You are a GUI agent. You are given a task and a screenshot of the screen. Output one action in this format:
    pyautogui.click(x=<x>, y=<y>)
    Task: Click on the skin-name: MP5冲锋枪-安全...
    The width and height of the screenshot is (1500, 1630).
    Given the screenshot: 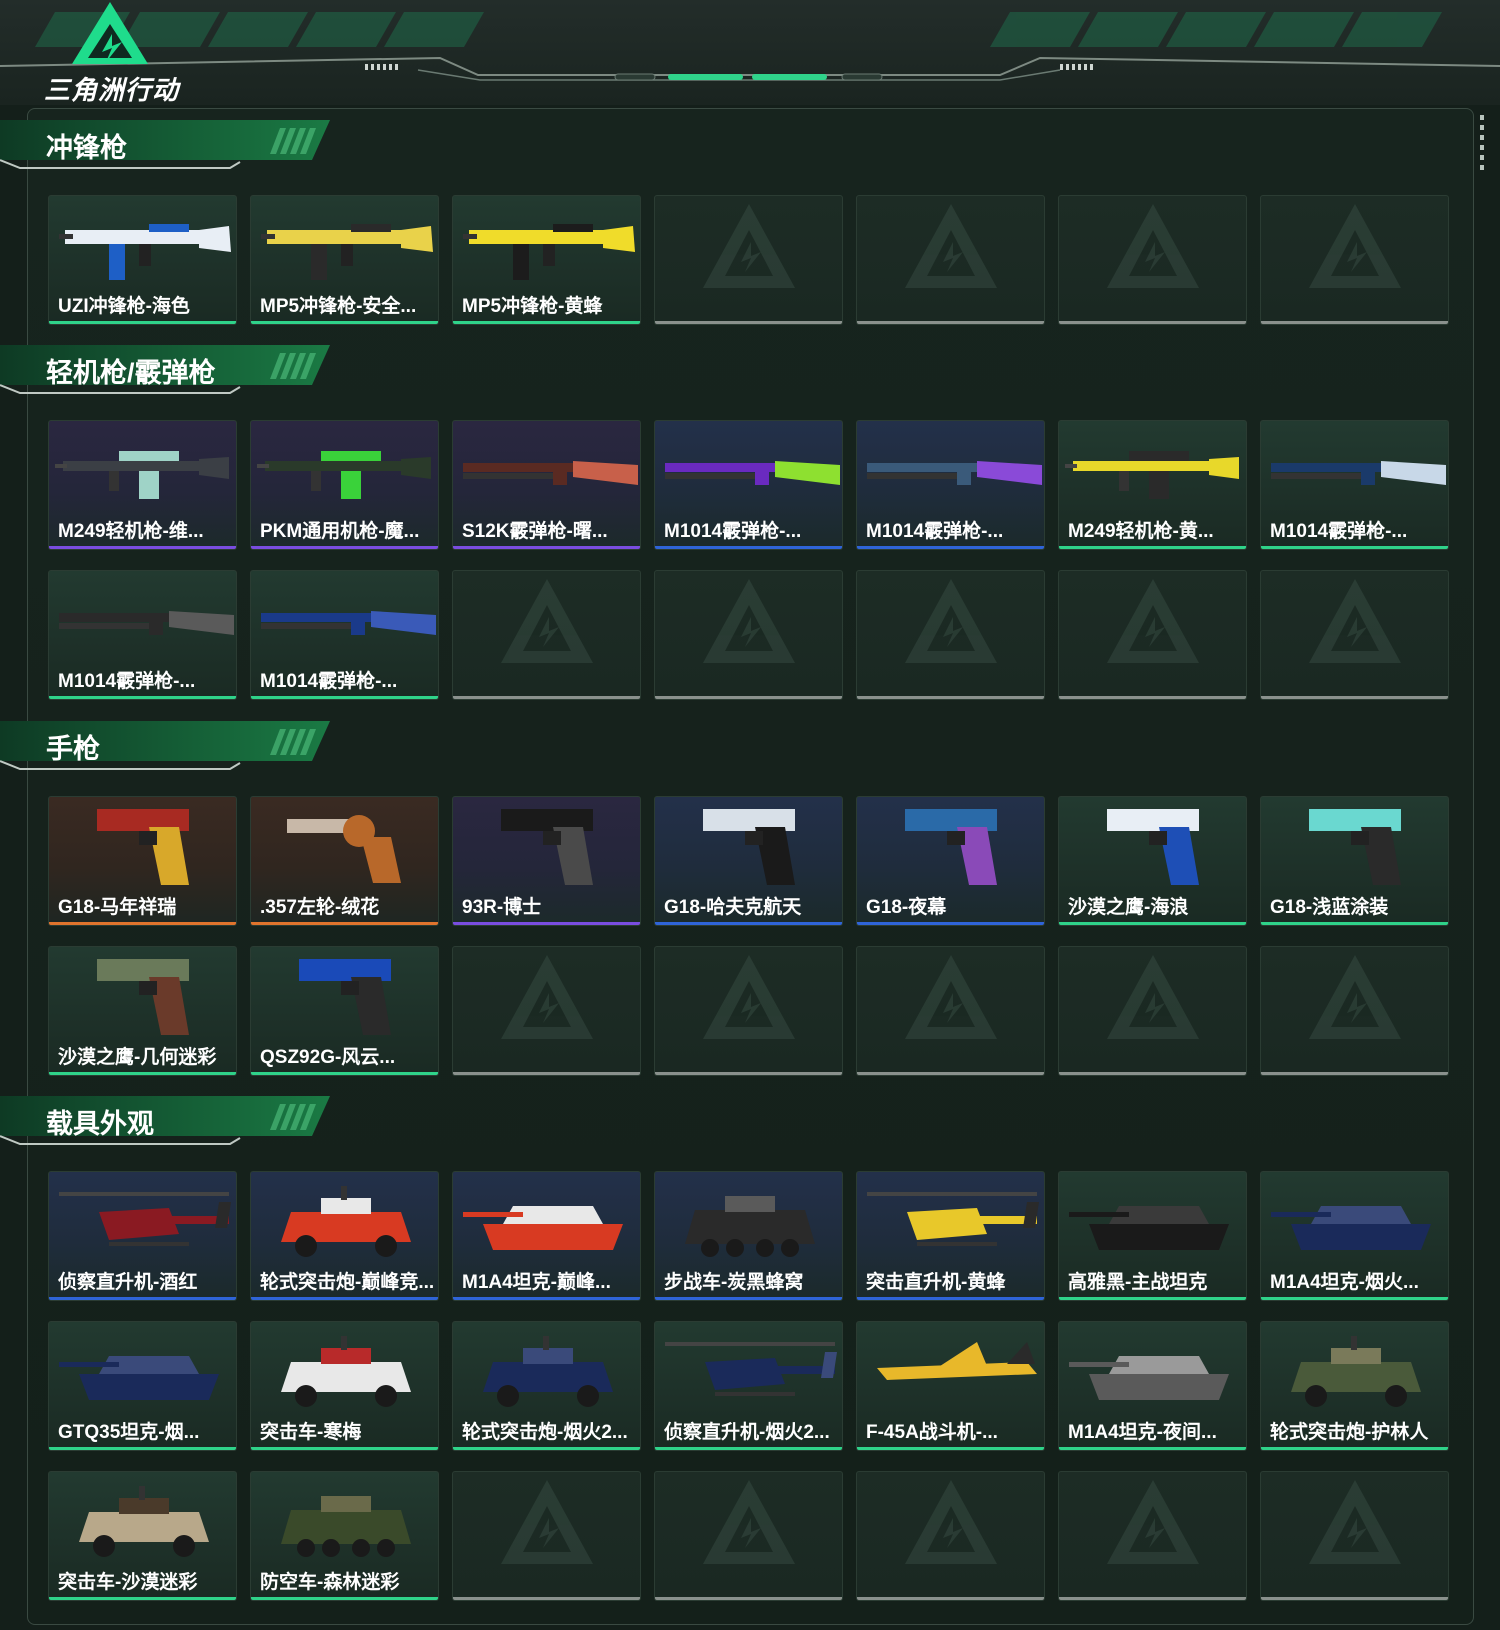 What is the action you would take?
    pyautogui.click(x=338, y=306)
    